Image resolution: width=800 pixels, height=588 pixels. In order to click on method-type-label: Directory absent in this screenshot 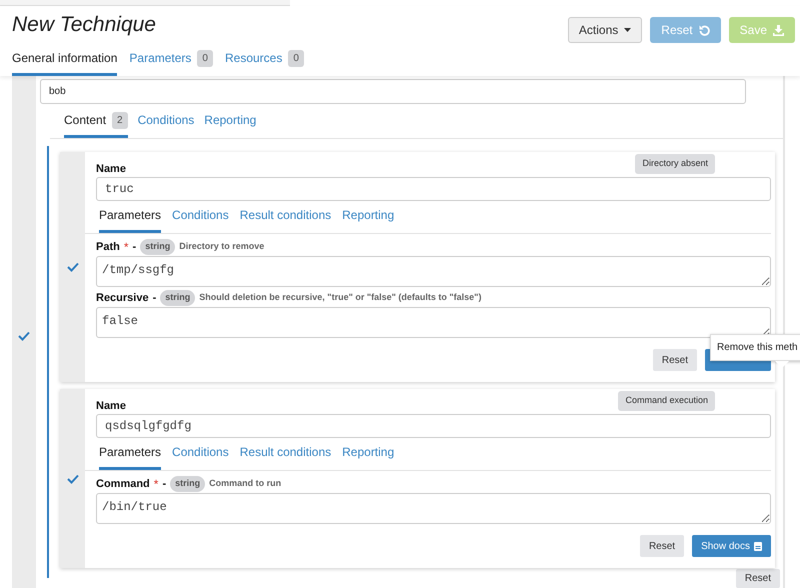, I will do `click(675, 164)`.